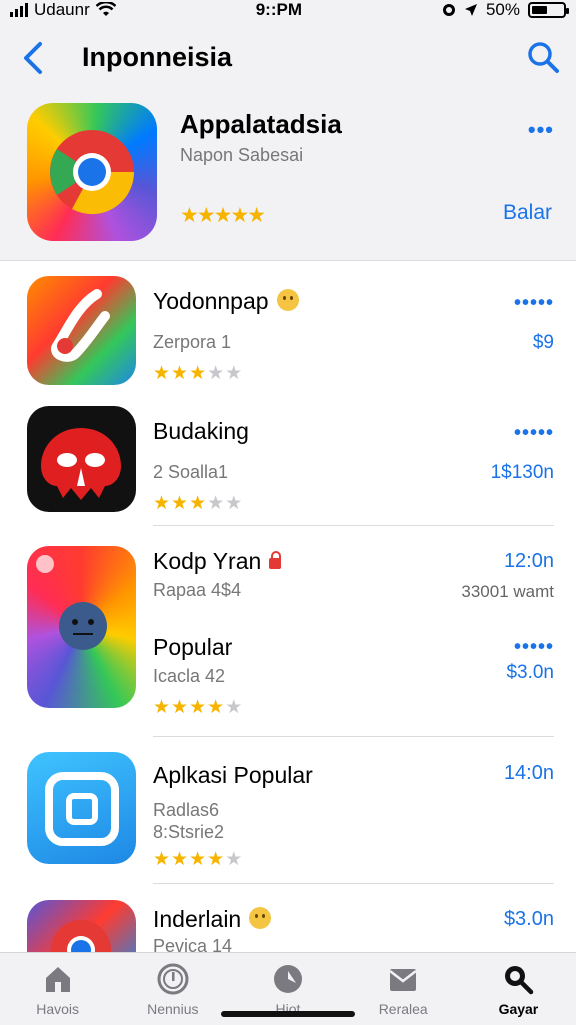 The height and width of the screenshot is (1025, 576). What do you see at coordinates (539, 10) in the screenshot?
I see `battery-level` at bounding box center [539, 10].